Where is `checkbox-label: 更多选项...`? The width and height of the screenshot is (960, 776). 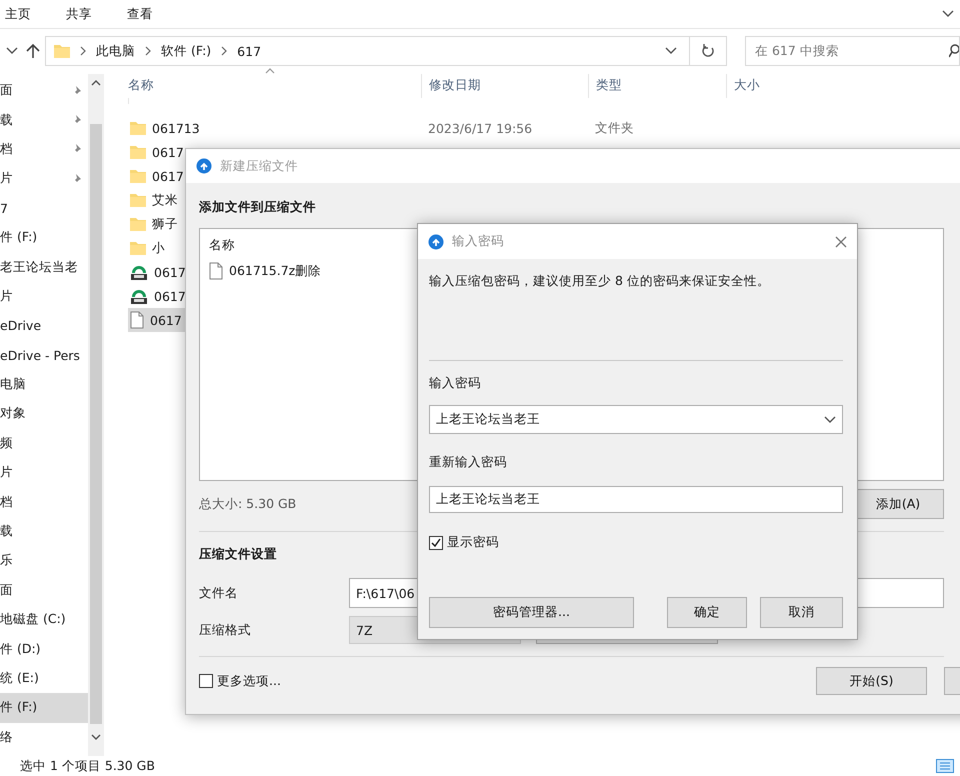
checkbox-label: 更多选项... is located at coordinates (249, 681).